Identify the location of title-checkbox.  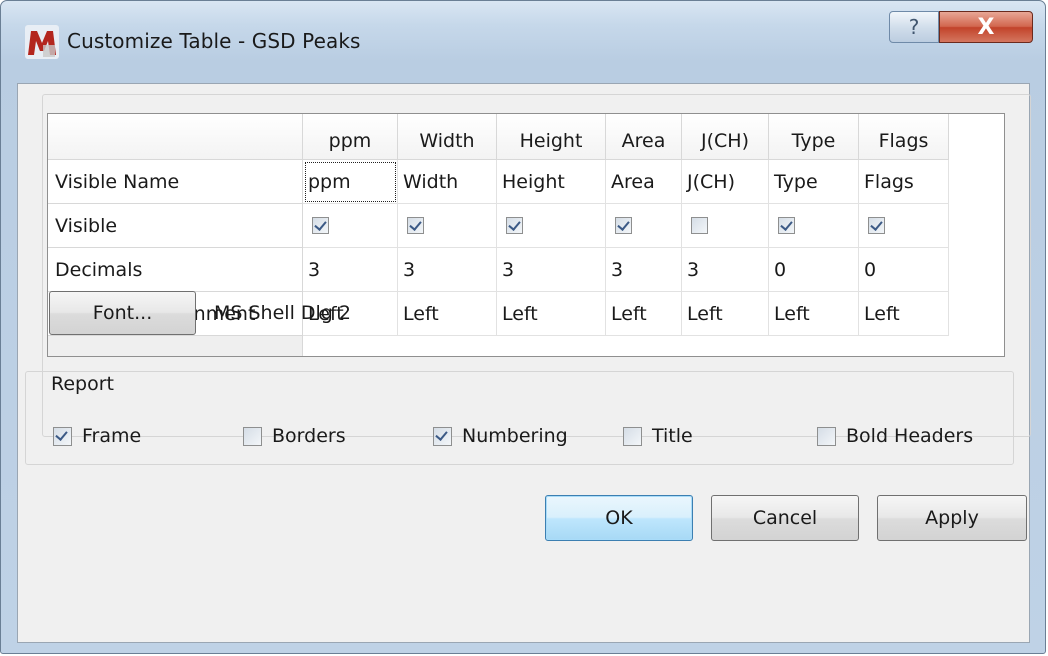
(632, 436).